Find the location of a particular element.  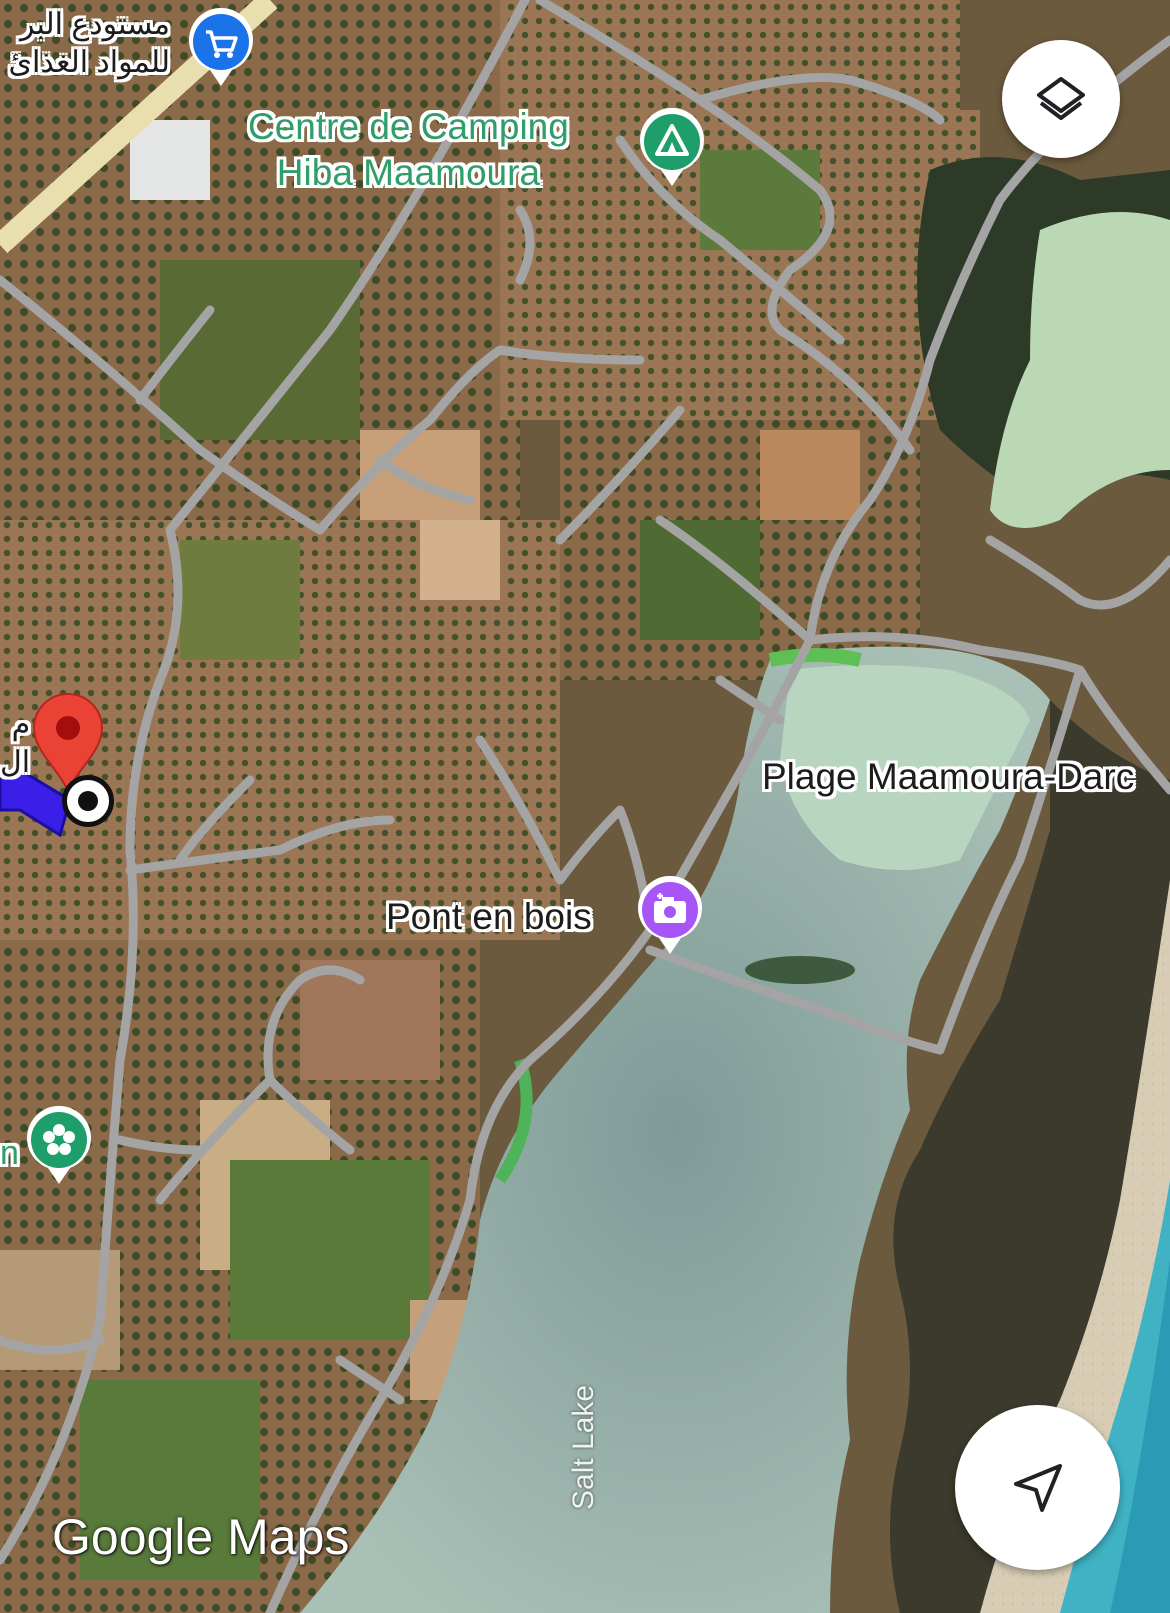

camping-label-line2: Hiba Maamoura is located at coordinates (408, 172).